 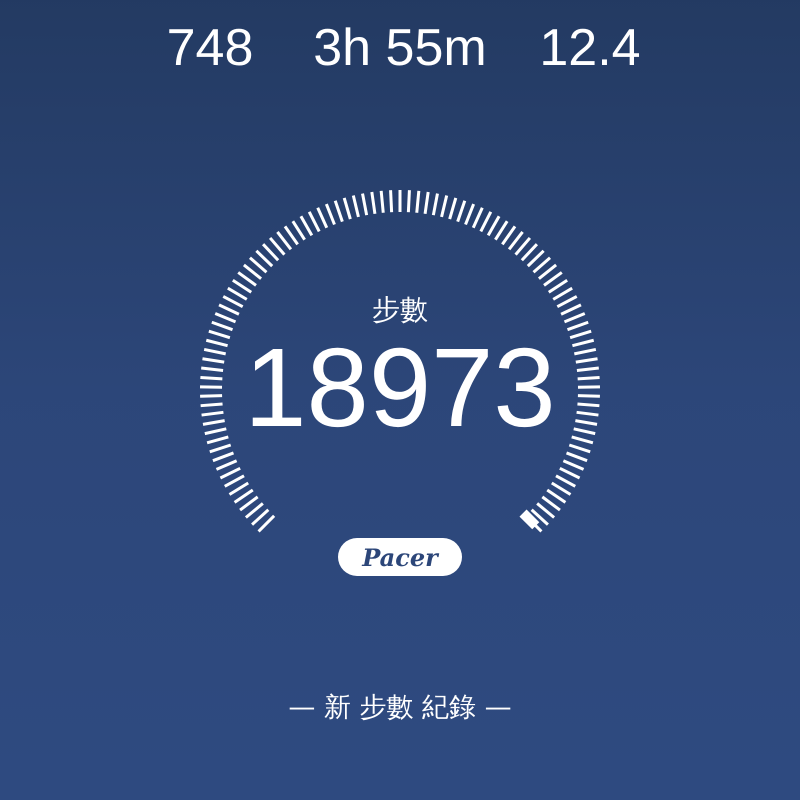 What do you see at coordinates (400, 557) in the screenshot?
I see `logo-badge: Pacer` at bounding box center [400, 557].